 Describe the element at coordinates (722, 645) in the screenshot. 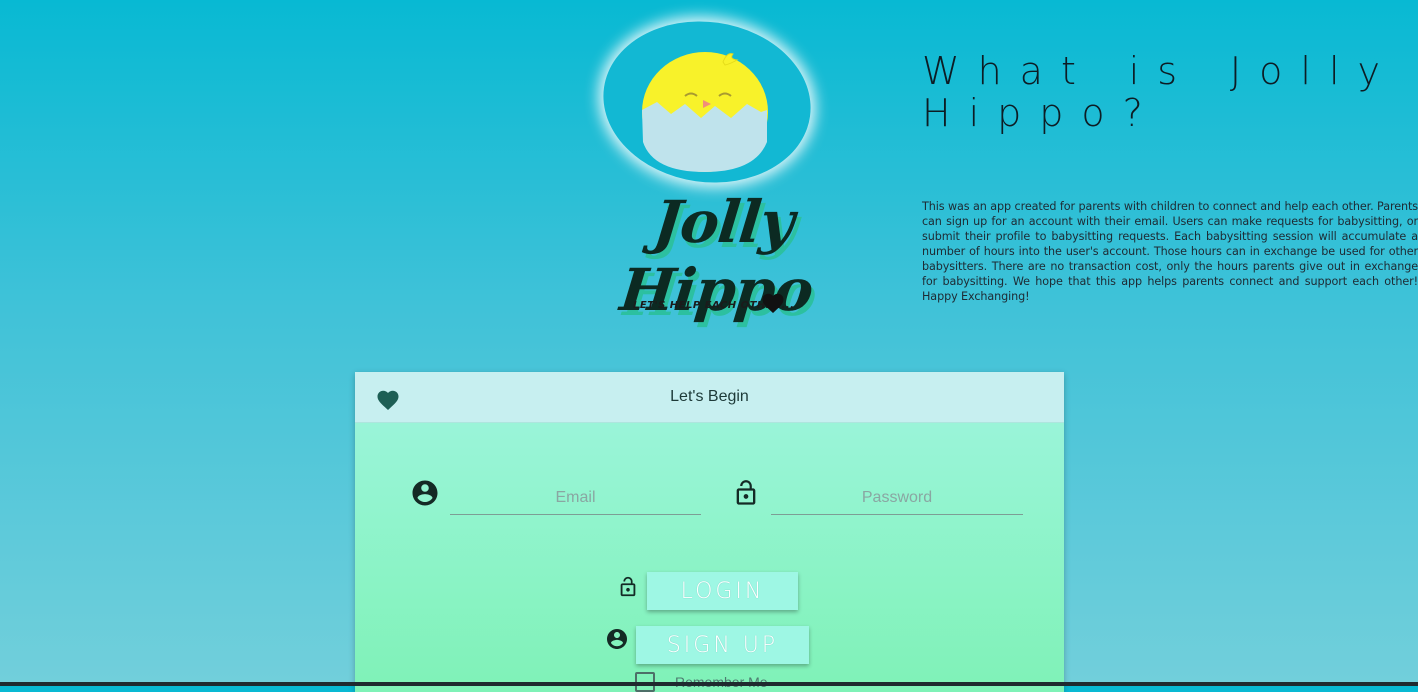

I see `signup-button: SIGN UP` at that location.